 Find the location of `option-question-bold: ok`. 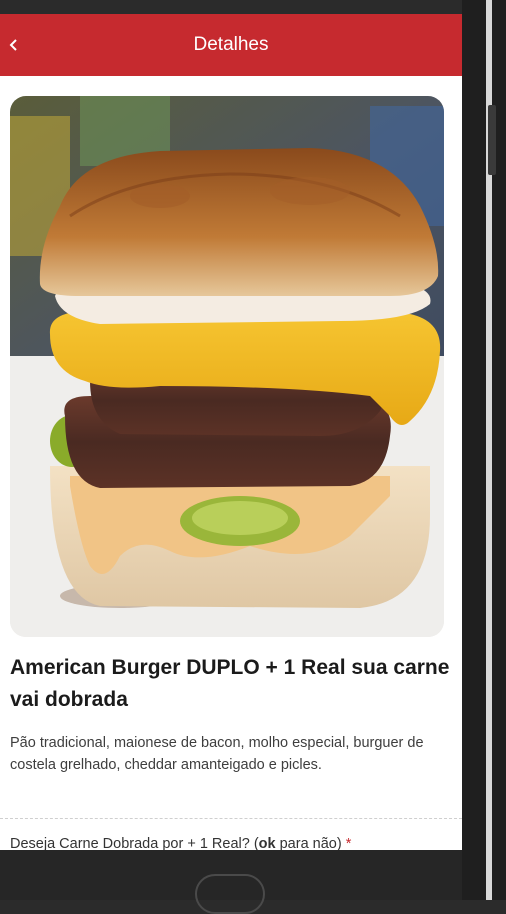

option-question-bold: ok is located at coordinates (267, 843).